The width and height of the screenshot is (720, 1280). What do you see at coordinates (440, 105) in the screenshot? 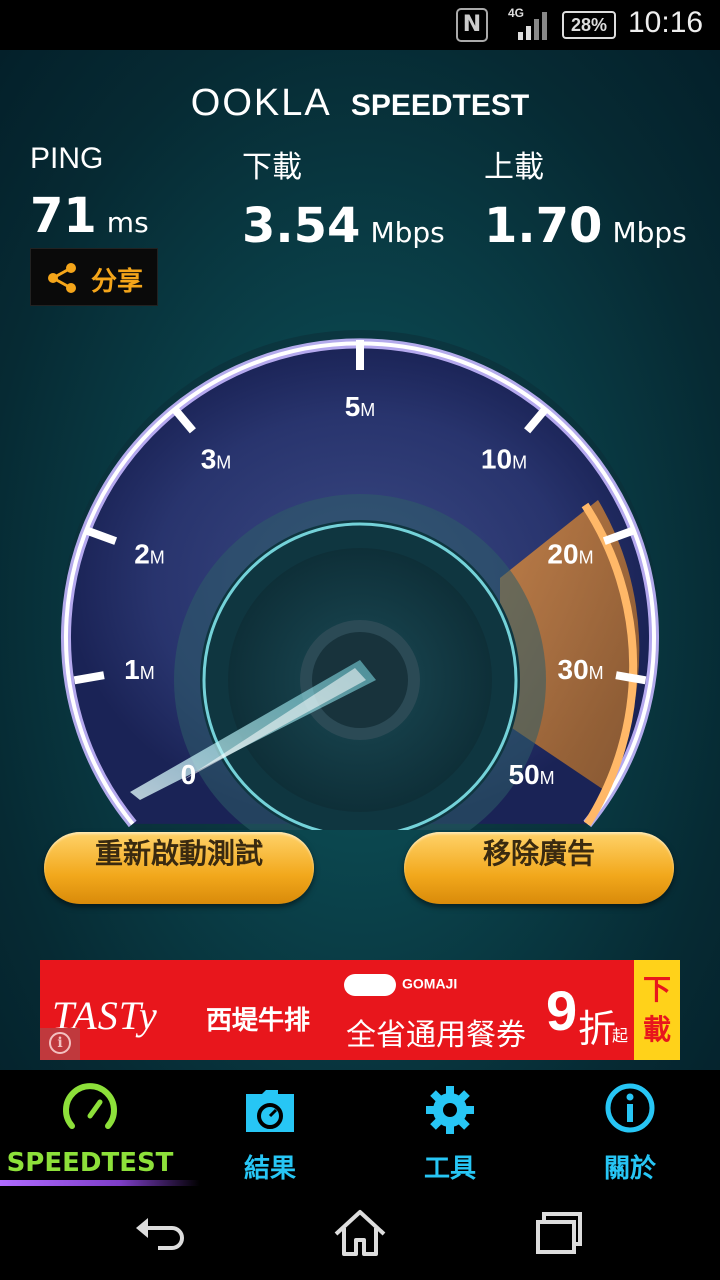
I see `brand-speedtest: SPEEDTEST` at bounding box center [440, 105].